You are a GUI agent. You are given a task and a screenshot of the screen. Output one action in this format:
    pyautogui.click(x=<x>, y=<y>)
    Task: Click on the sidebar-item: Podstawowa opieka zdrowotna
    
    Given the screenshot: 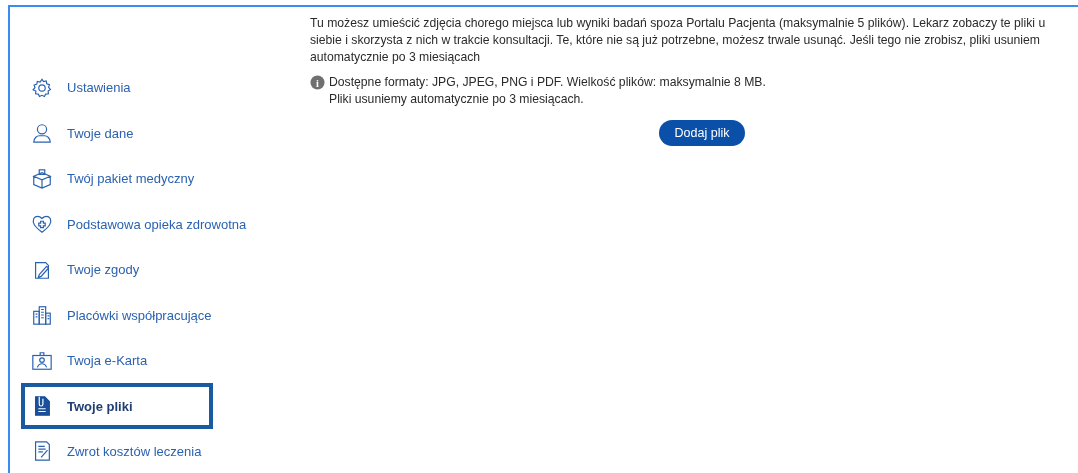 What is the action you would take?
    pyautogui.click(x=137, y=224)
    